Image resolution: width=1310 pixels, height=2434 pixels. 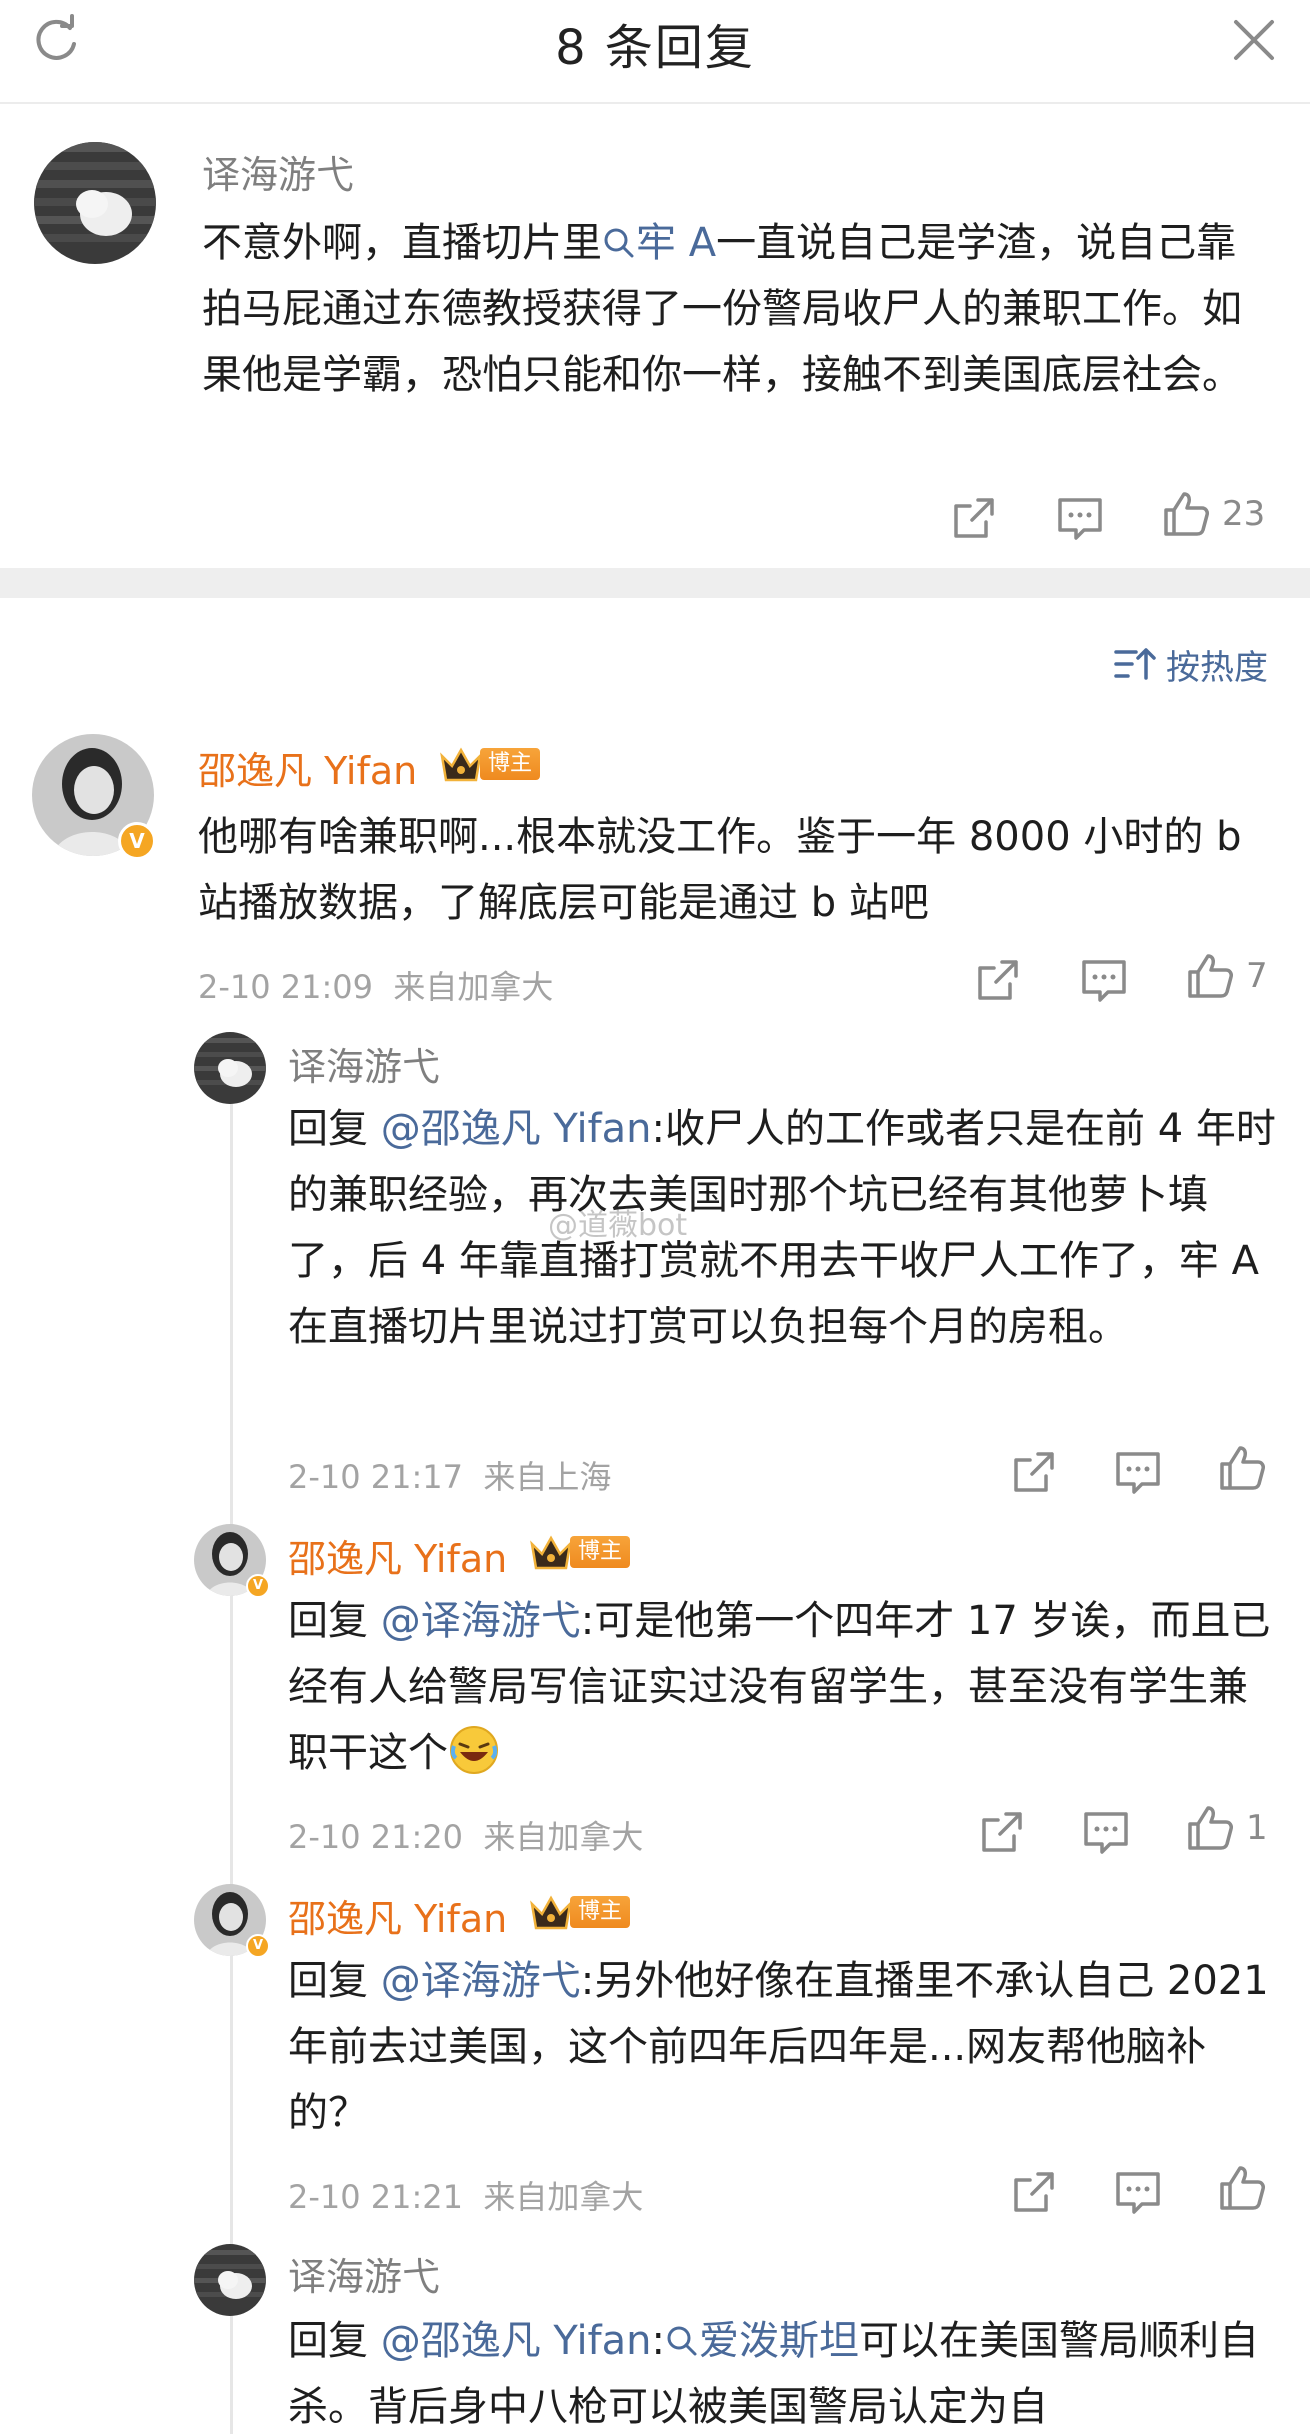 What do you see at coordinates (1257, 1828) in the screenshot?
I see `like-count: 1` at bounding box center [1257, 1828].